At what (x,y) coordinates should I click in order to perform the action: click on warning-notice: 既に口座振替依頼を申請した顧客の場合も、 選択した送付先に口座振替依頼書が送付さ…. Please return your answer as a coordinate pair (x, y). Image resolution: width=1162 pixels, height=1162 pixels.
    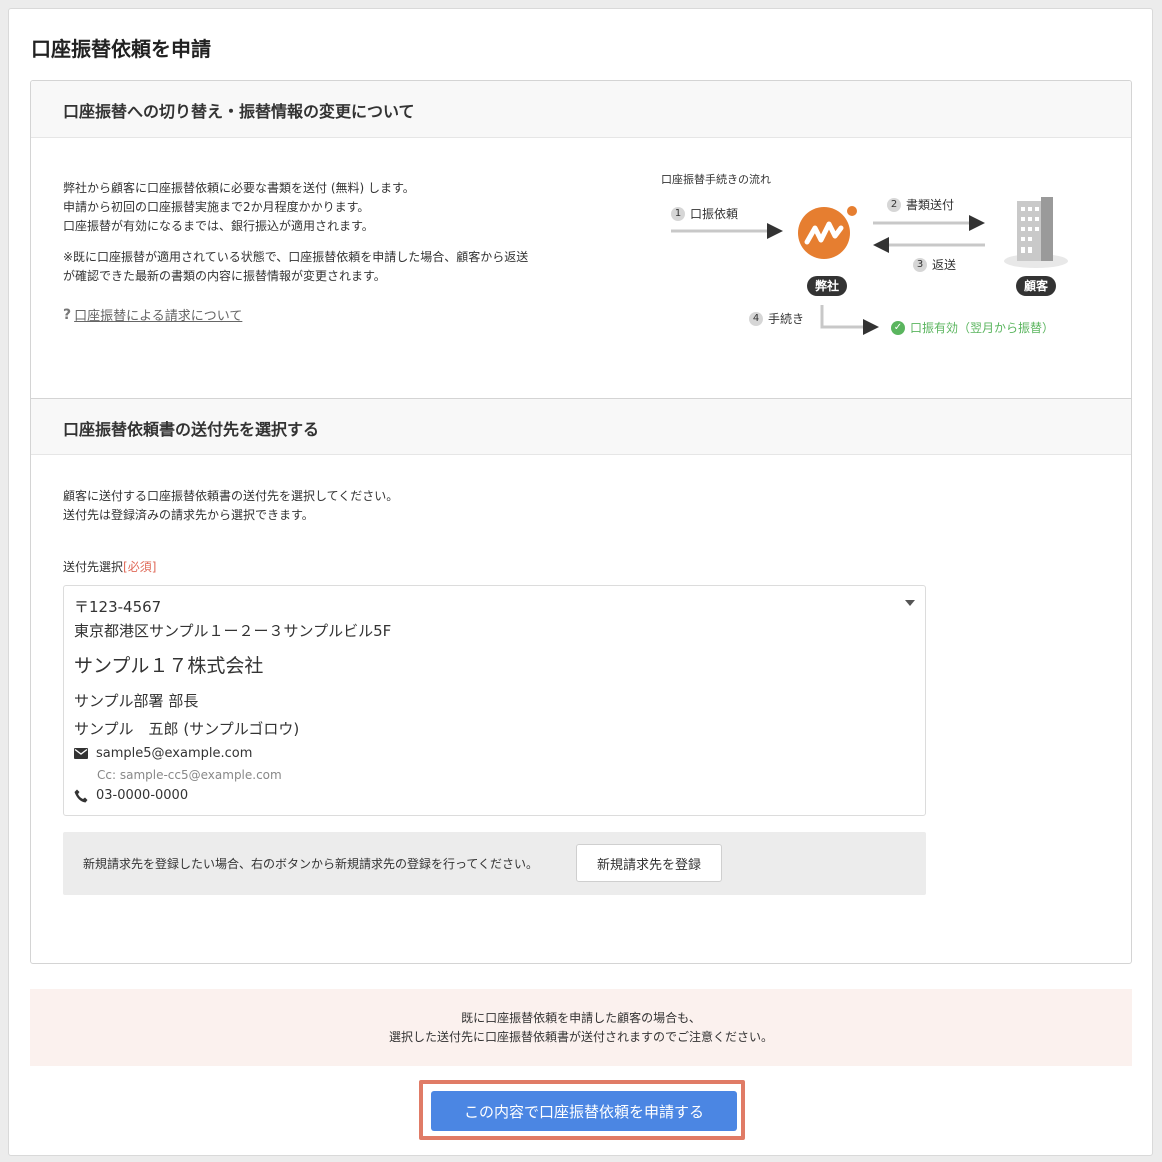
    Looking at the image, I should click on (581, 1027).